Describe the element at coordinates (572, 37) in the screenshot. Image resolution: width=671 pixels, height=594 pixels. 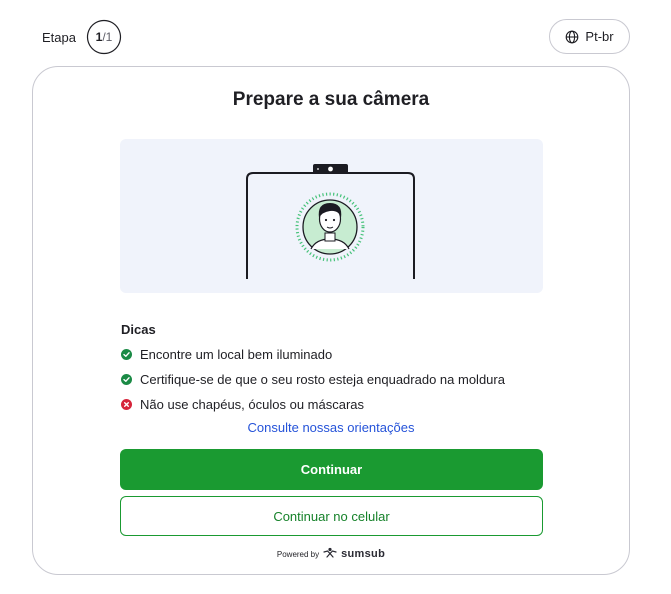
I see `globe-icon` at that location.